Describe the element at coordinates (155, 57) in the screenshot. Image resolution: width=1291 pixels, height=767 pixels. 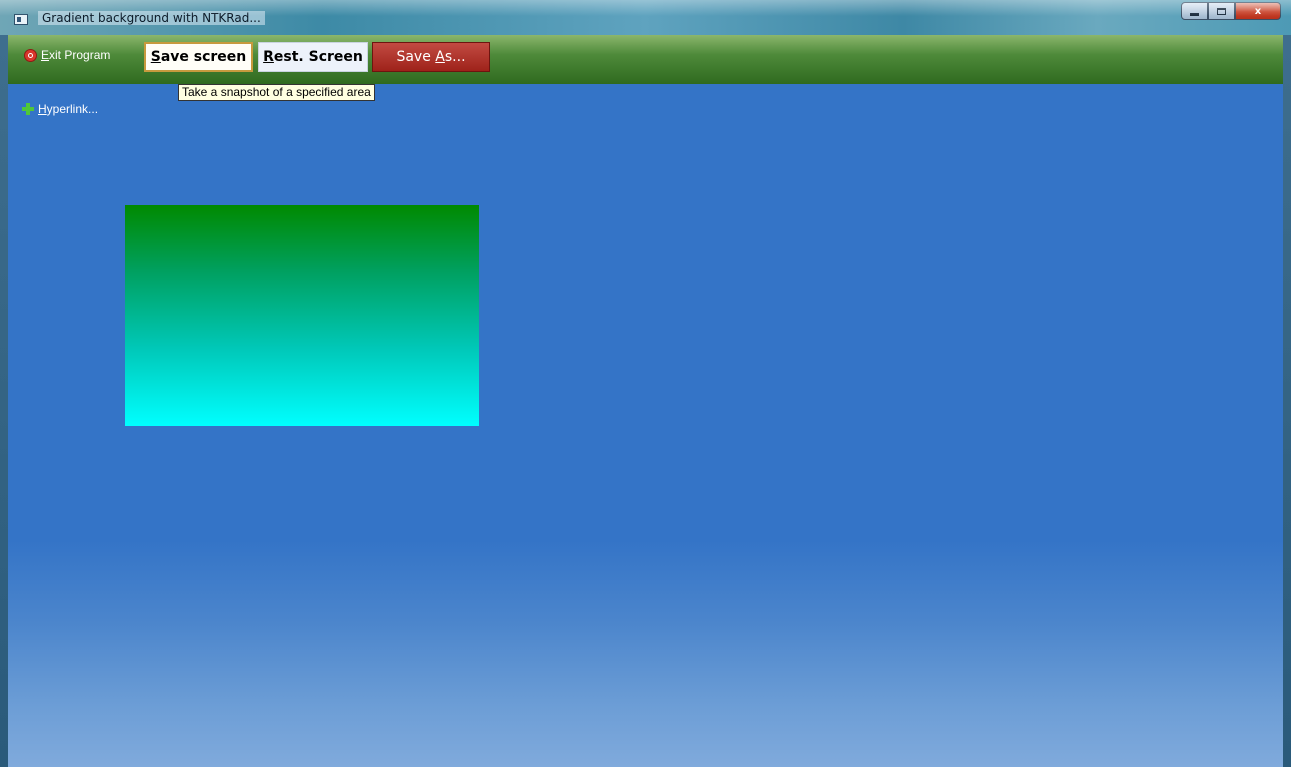
I see `save-screen-accel: S` at that location.